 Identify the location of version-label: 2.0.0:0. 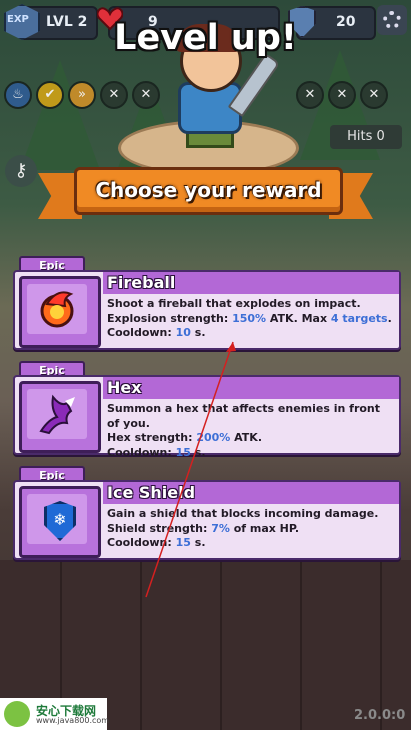
(380, 715).